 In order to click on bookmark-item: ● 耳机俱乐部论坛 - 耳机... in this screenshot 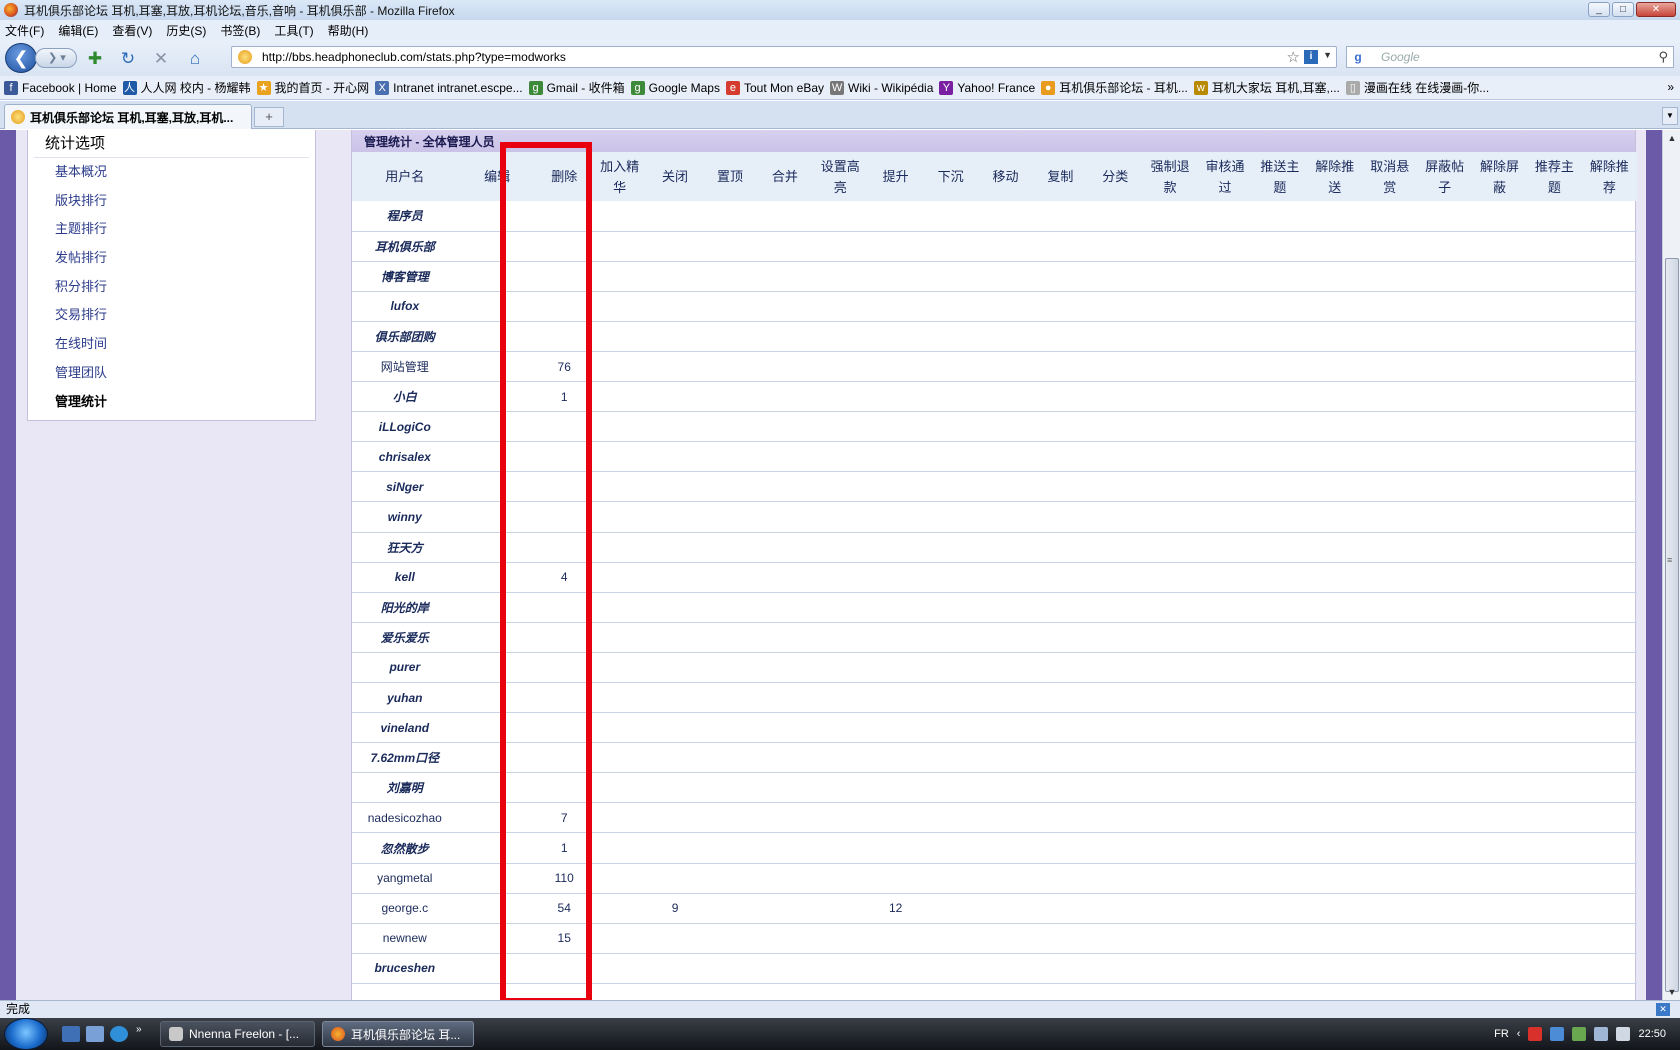, I will do `click(1114, 87)`.